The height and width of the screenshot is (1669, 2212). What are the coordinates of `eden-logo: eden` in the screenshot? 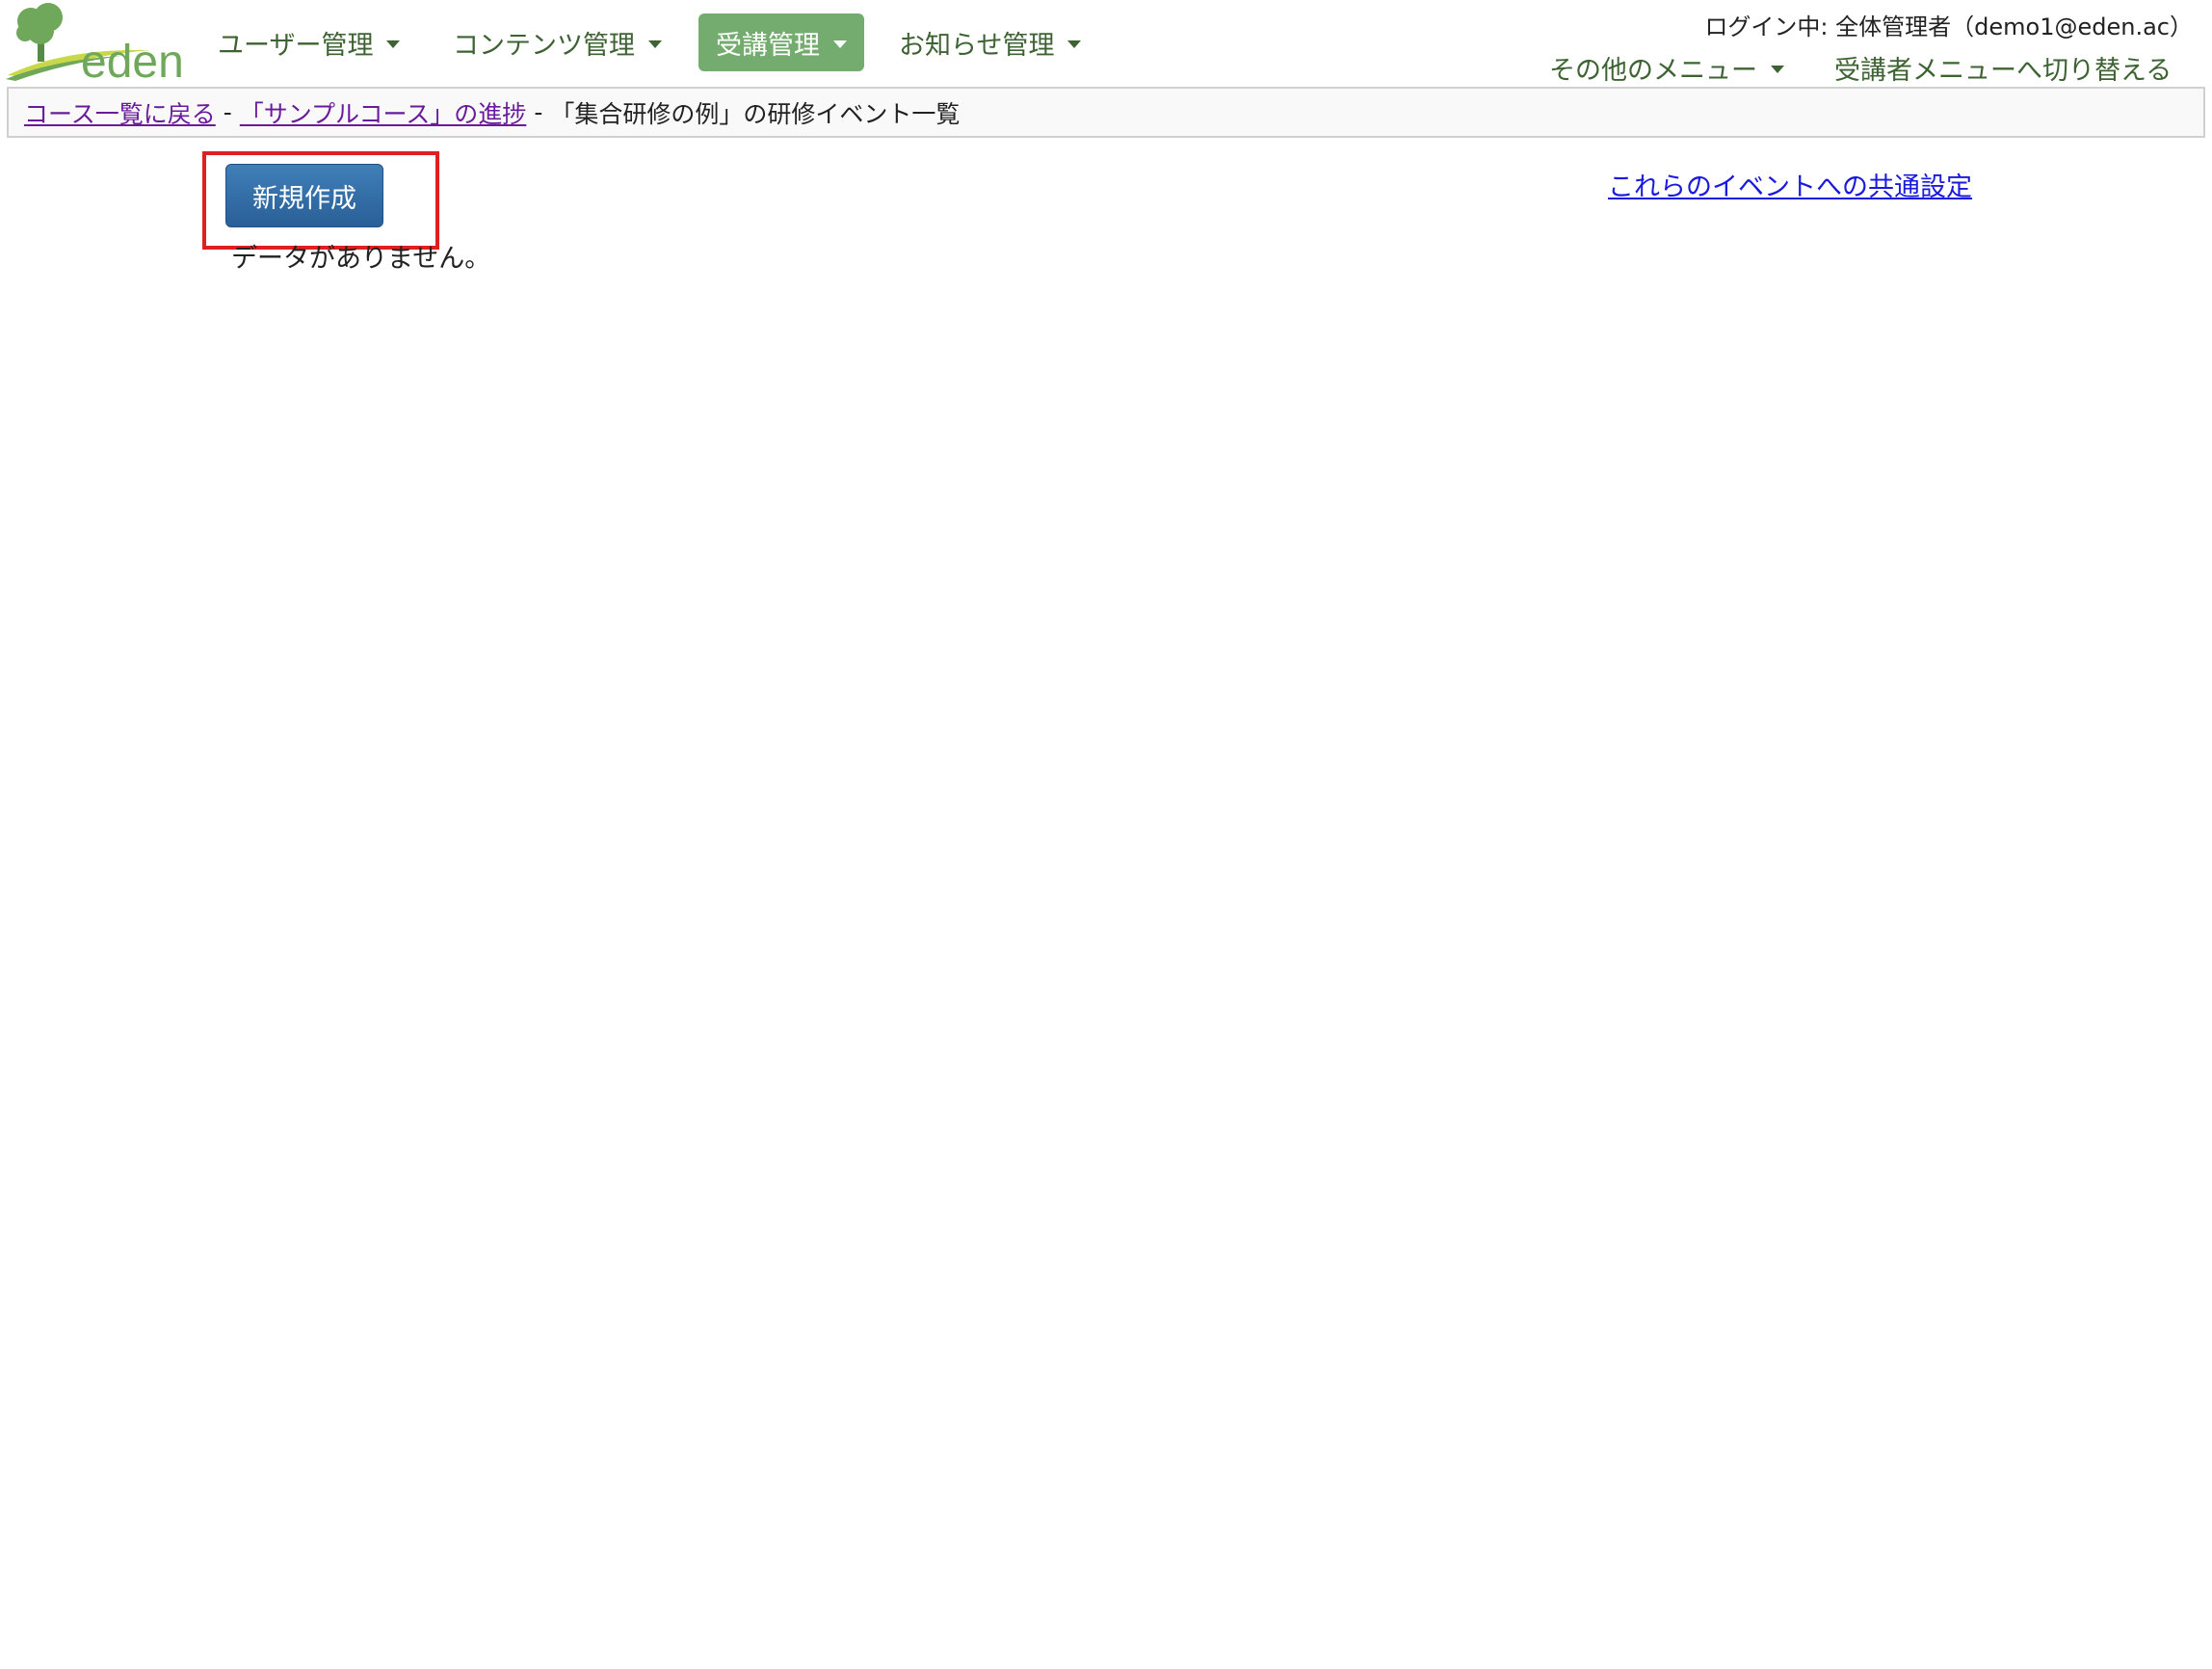 It's located at (94, 40).